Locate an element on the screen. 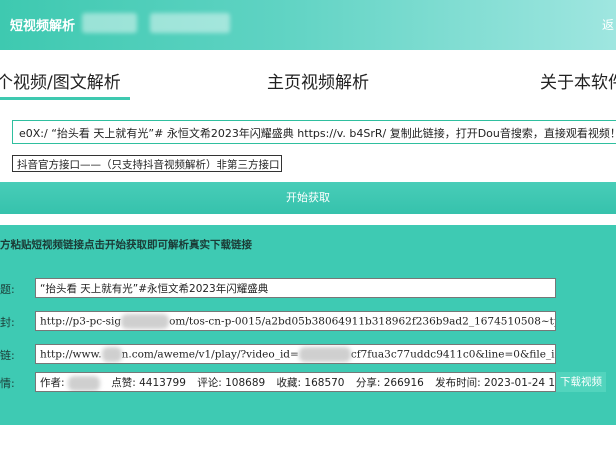 Image resolution: width=616 pixels, height=462 pixels. download-video-button: 下载视频 is located at coordinates (581, 382).